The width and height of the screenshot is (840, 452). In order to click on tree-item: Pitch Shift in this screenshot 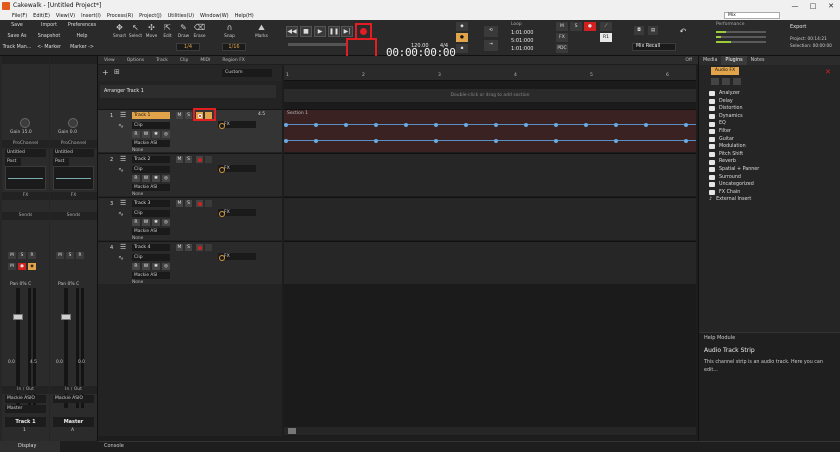, I will do `click(773, 155)`.